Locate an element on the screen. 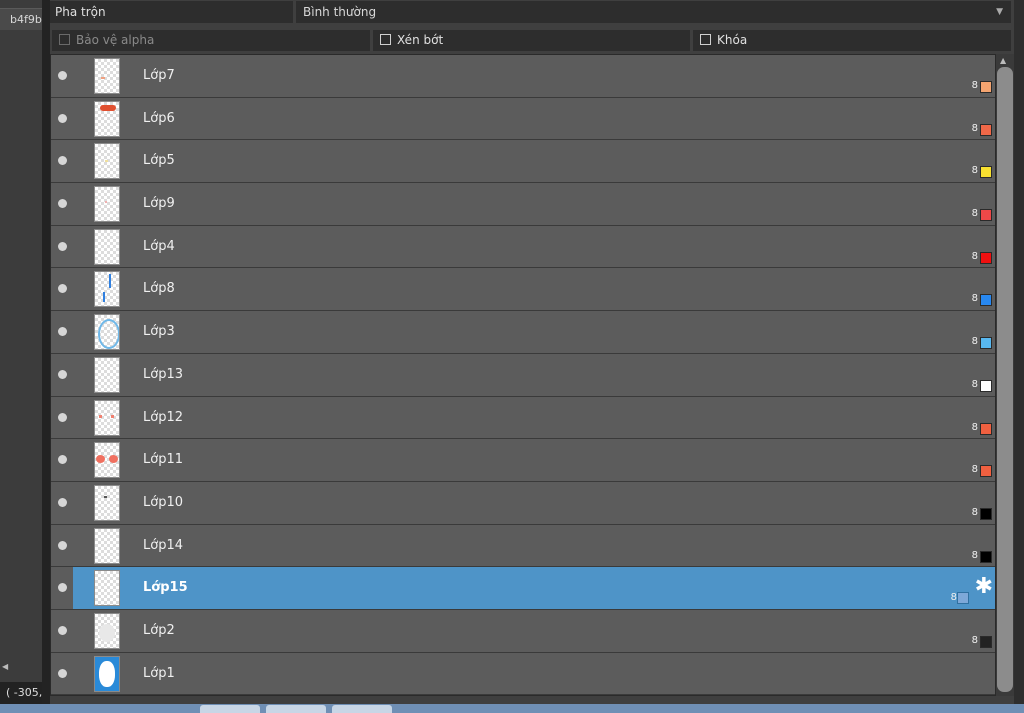 This screenshot has height=713, width=1024. layer-row: Lớp7 8 is located at coordinates (523, 76).